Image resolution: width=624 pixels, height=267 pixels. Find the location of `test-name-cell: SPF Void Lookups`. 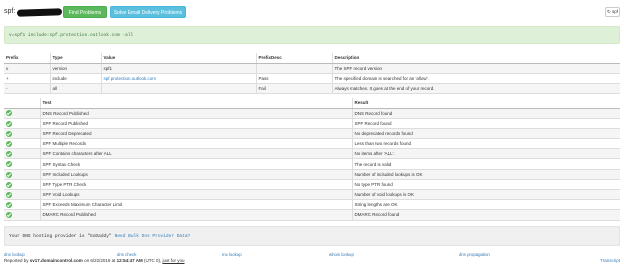

test-name-cell: SPF Void Lookups is located at coordinates (195, 195).